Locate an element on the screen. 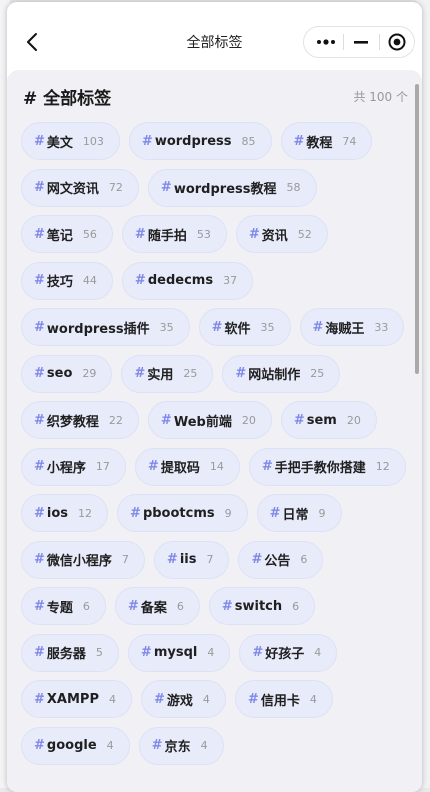 The width and height of the screenshot is (430, 792). tag-count: 33 is located at coordinates (381, 327).